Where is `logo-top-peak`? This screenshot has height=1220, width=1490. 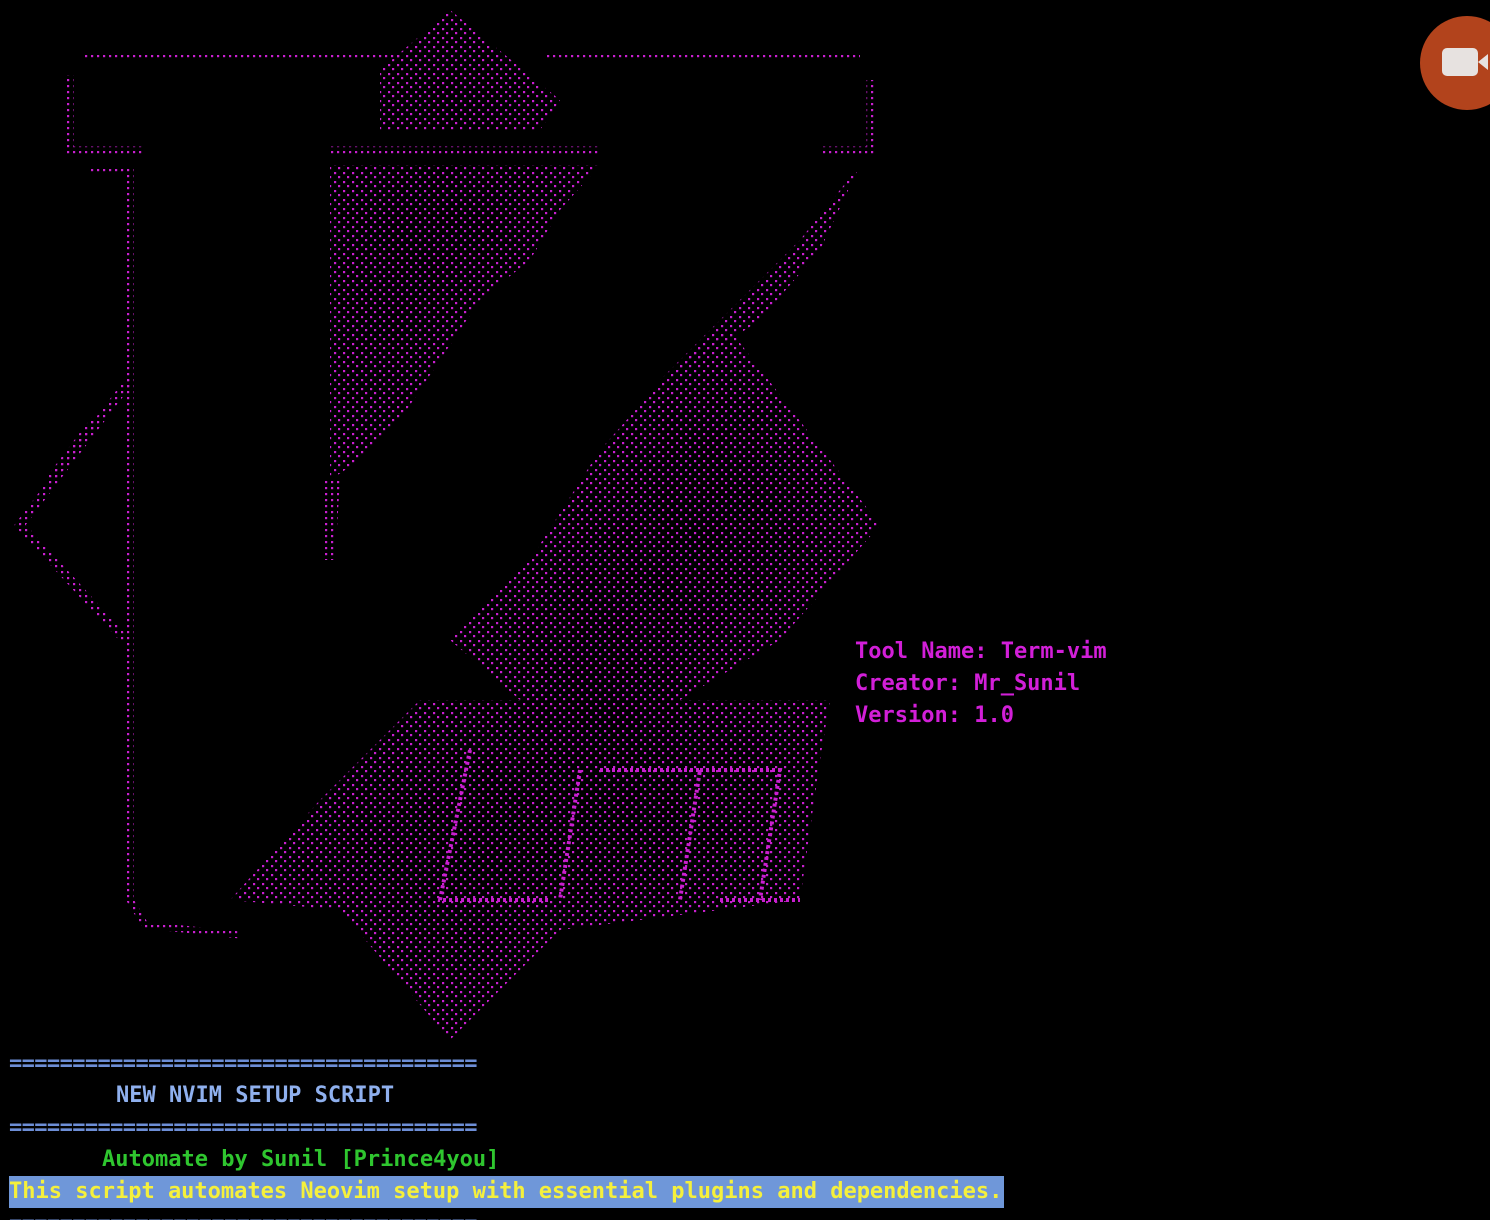 logo-top-peak is located at coordinates (470, 70).